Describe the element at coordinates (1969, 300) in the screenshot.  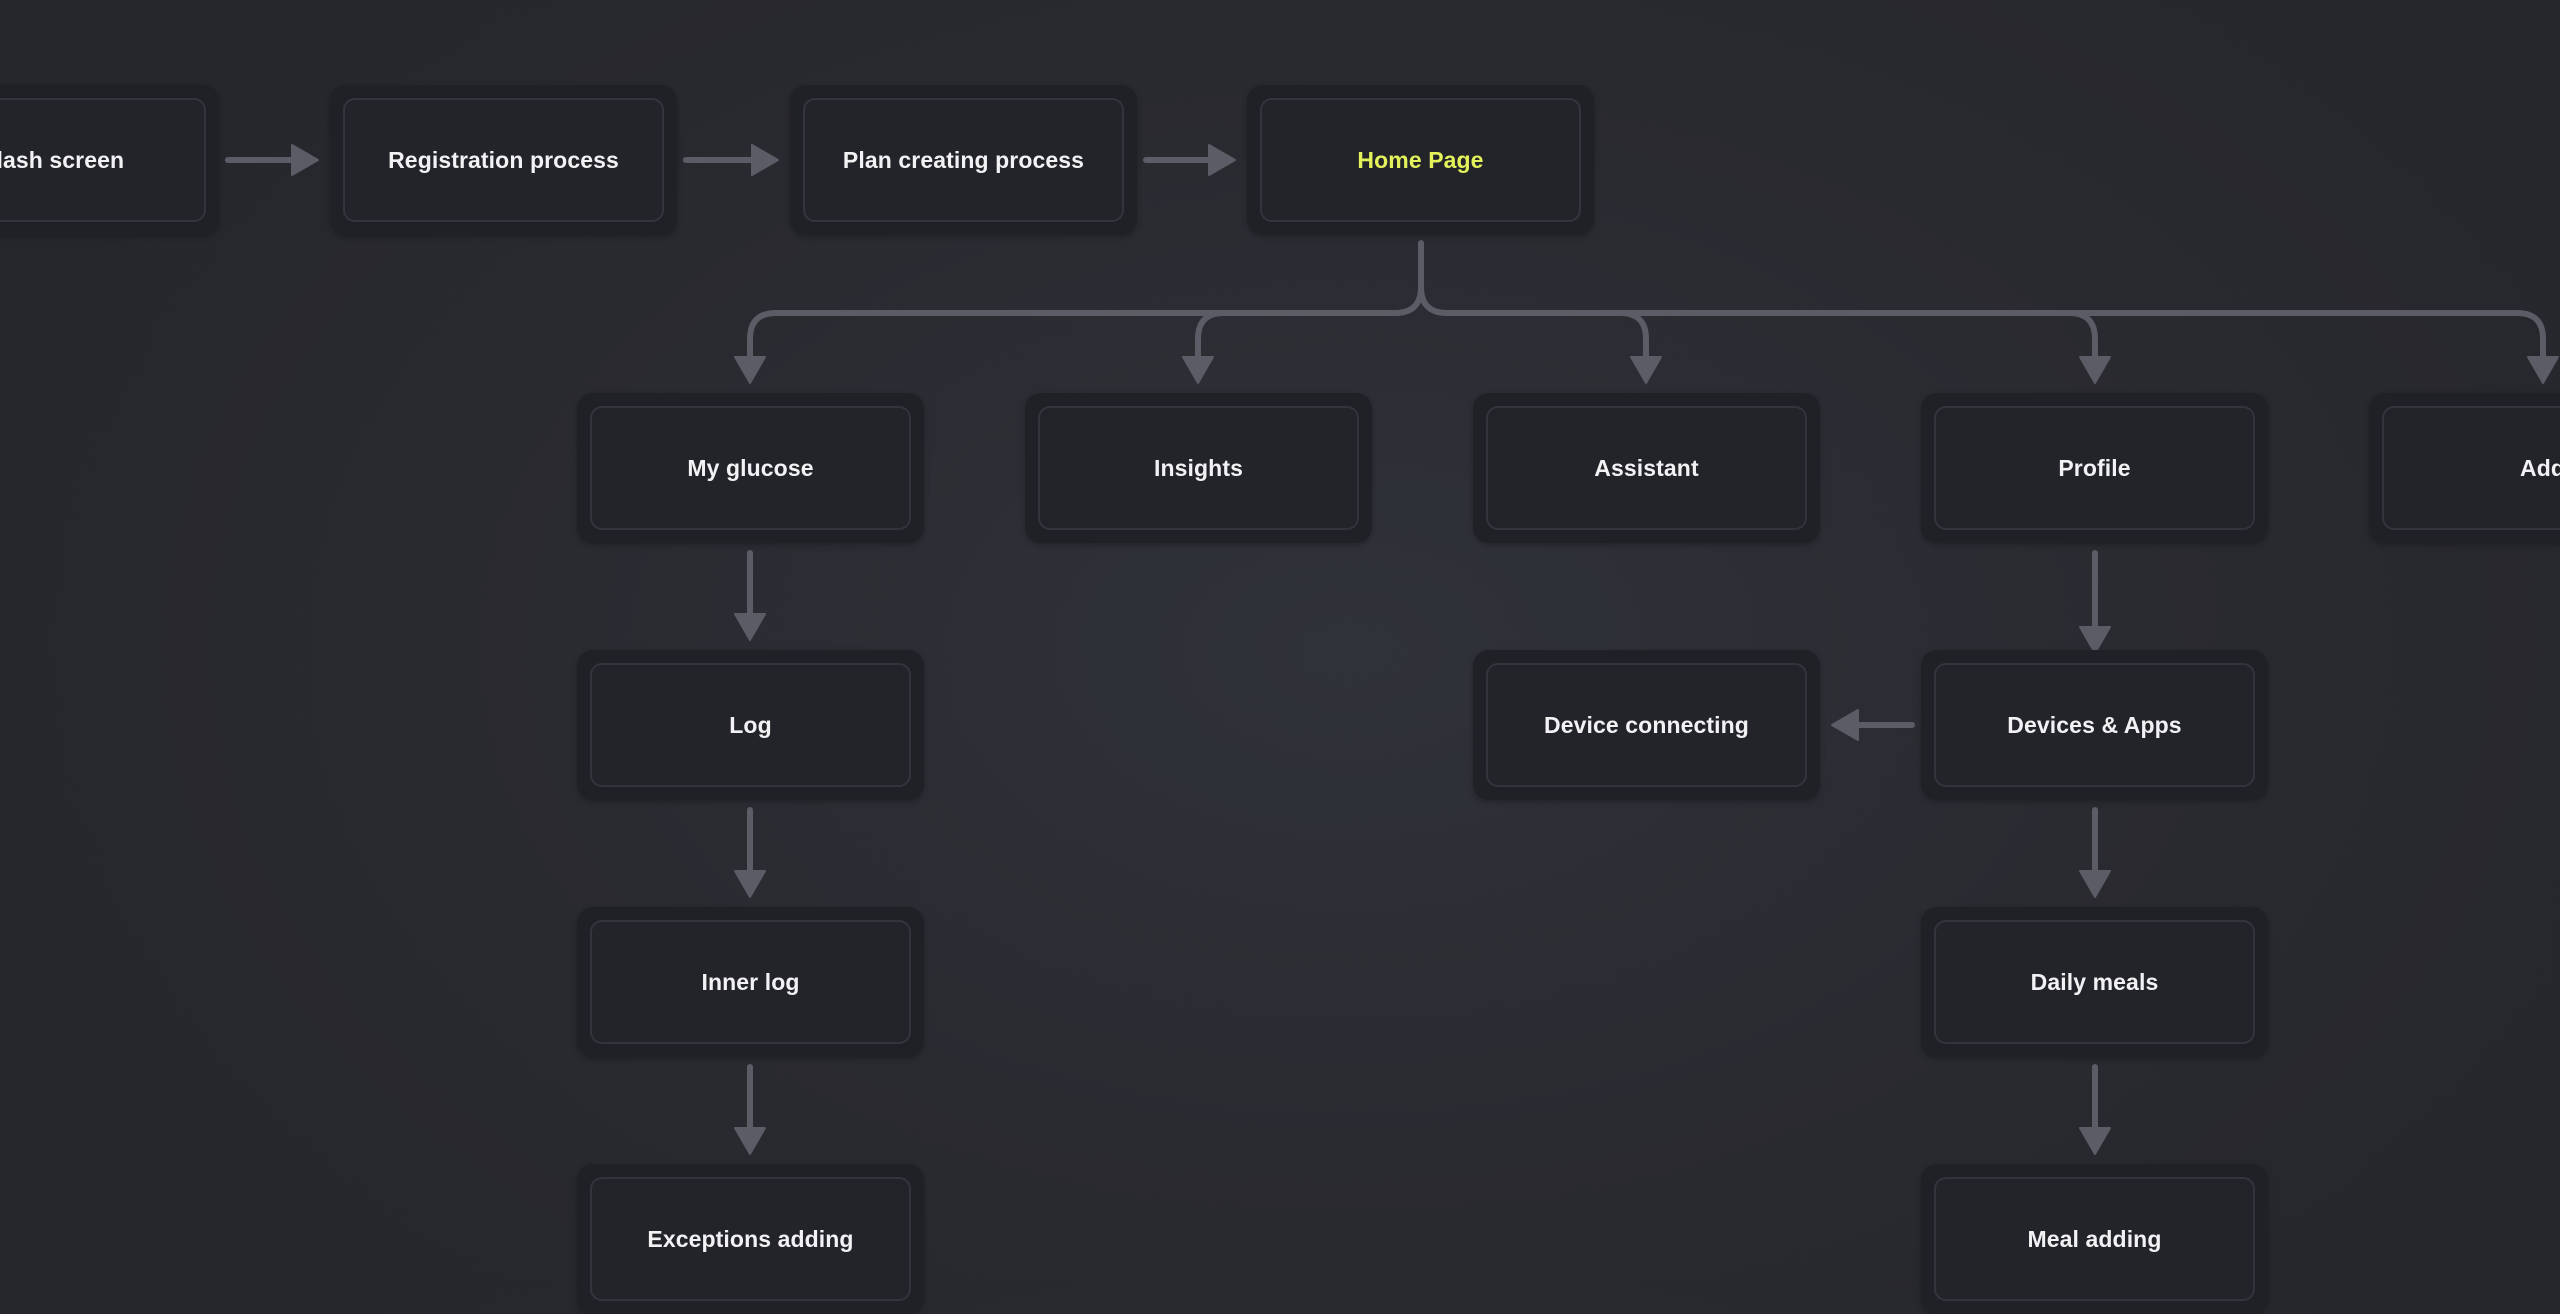
I see `branch-bus-right` at that location.